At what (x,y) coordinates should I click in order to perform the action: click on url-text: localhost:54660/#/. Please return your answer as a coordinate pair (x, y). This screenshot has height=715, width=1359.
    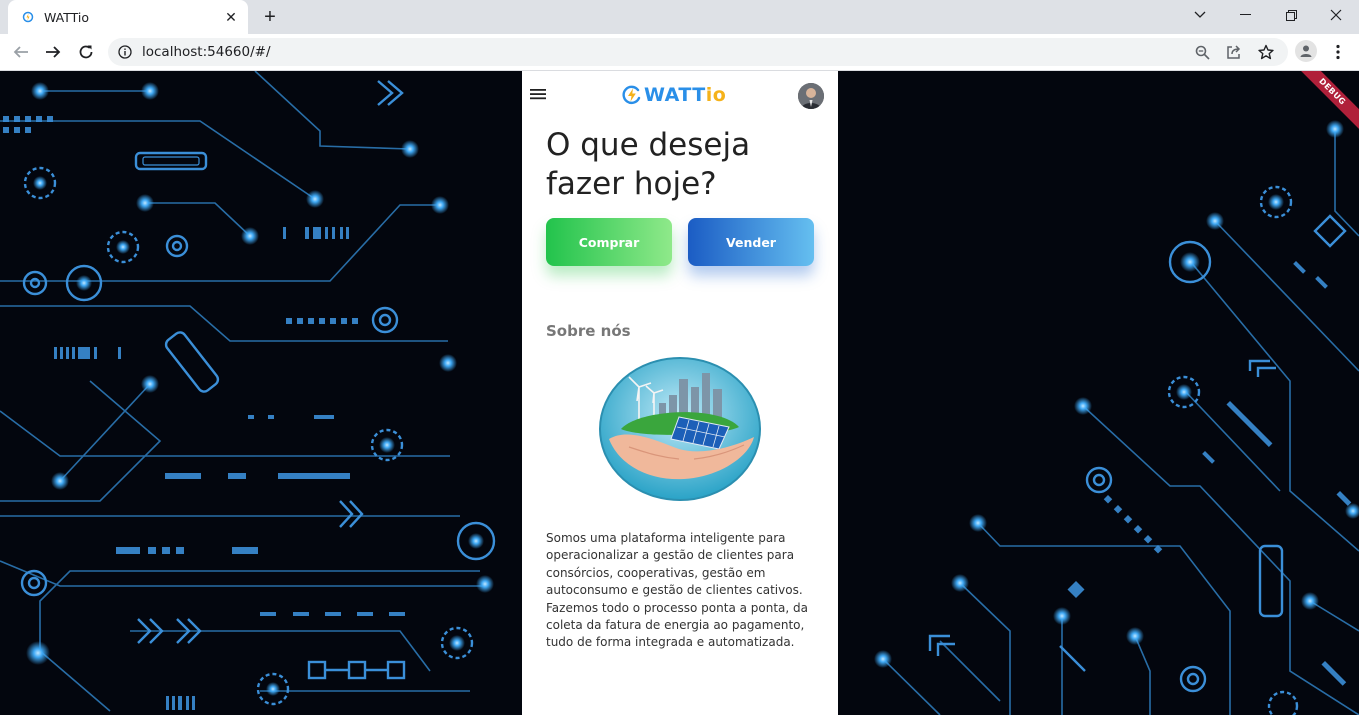
    Looking at the image, I should click on (206, 52).